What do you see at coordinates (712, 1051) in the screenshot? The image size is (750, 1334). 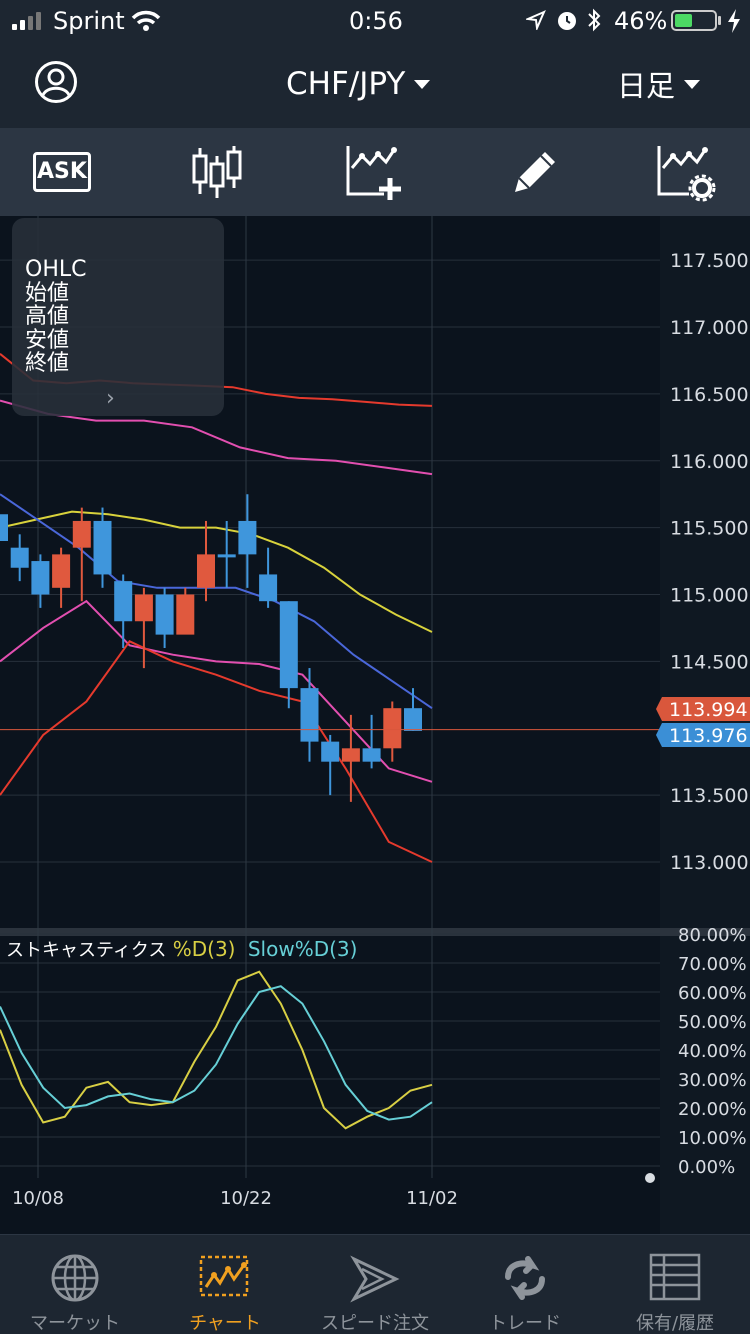 I see `stochastic-axis-label: 40.00%` at bounding box center [712, 1051].